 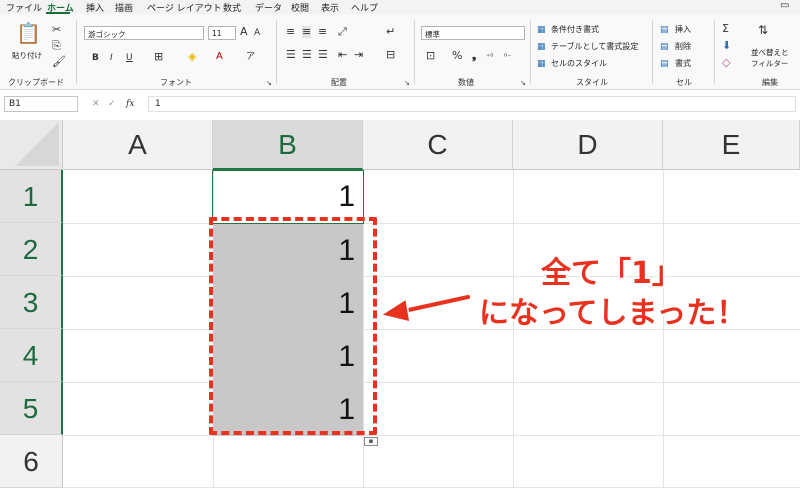 What do you see at coordinates (541, 64) in the screenshot?
I see `cell-styles-icon: ▦` at bounding box center [541, 64].